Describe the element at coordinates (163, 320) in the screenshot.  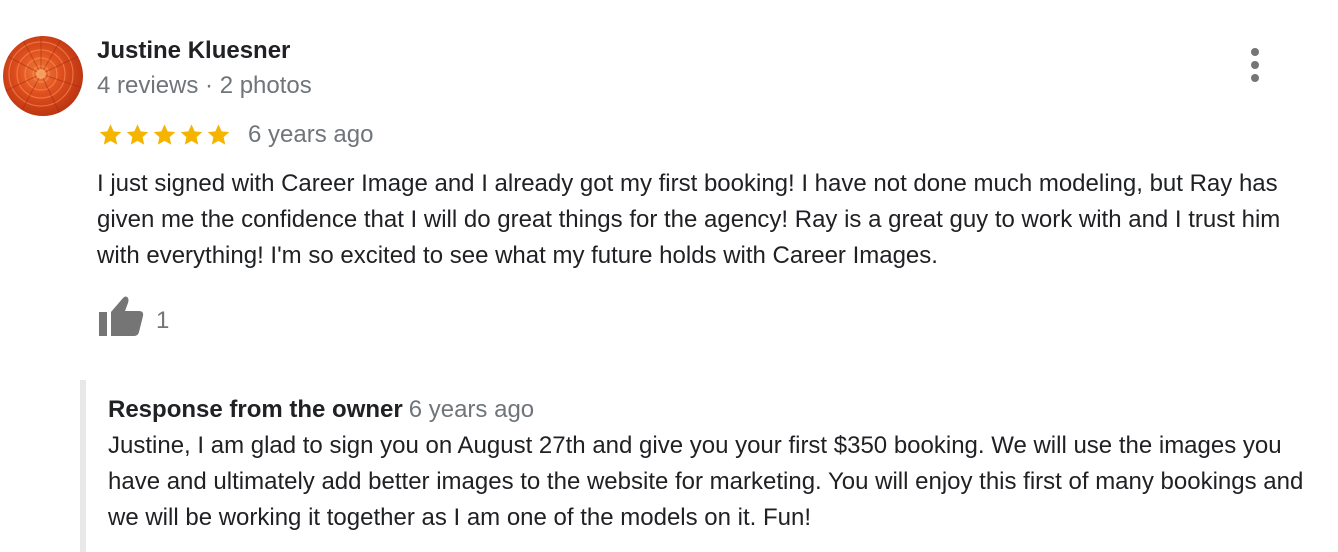
I see `like-count: 1` at that location.